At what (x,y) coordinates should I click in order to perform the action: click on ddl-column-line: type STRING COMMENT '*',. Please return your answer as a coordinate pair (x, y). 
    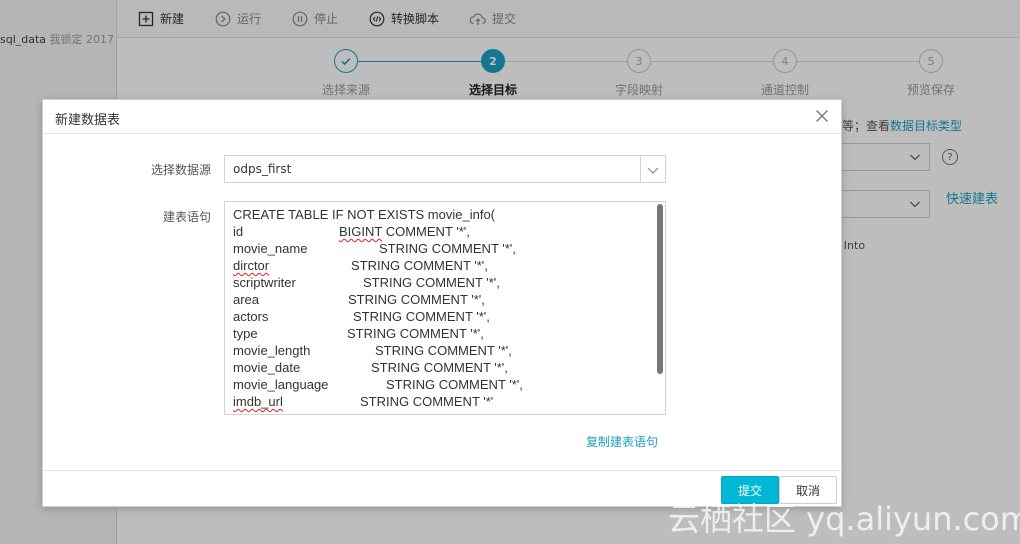
    Looking at the image, I should click on (443, 333).